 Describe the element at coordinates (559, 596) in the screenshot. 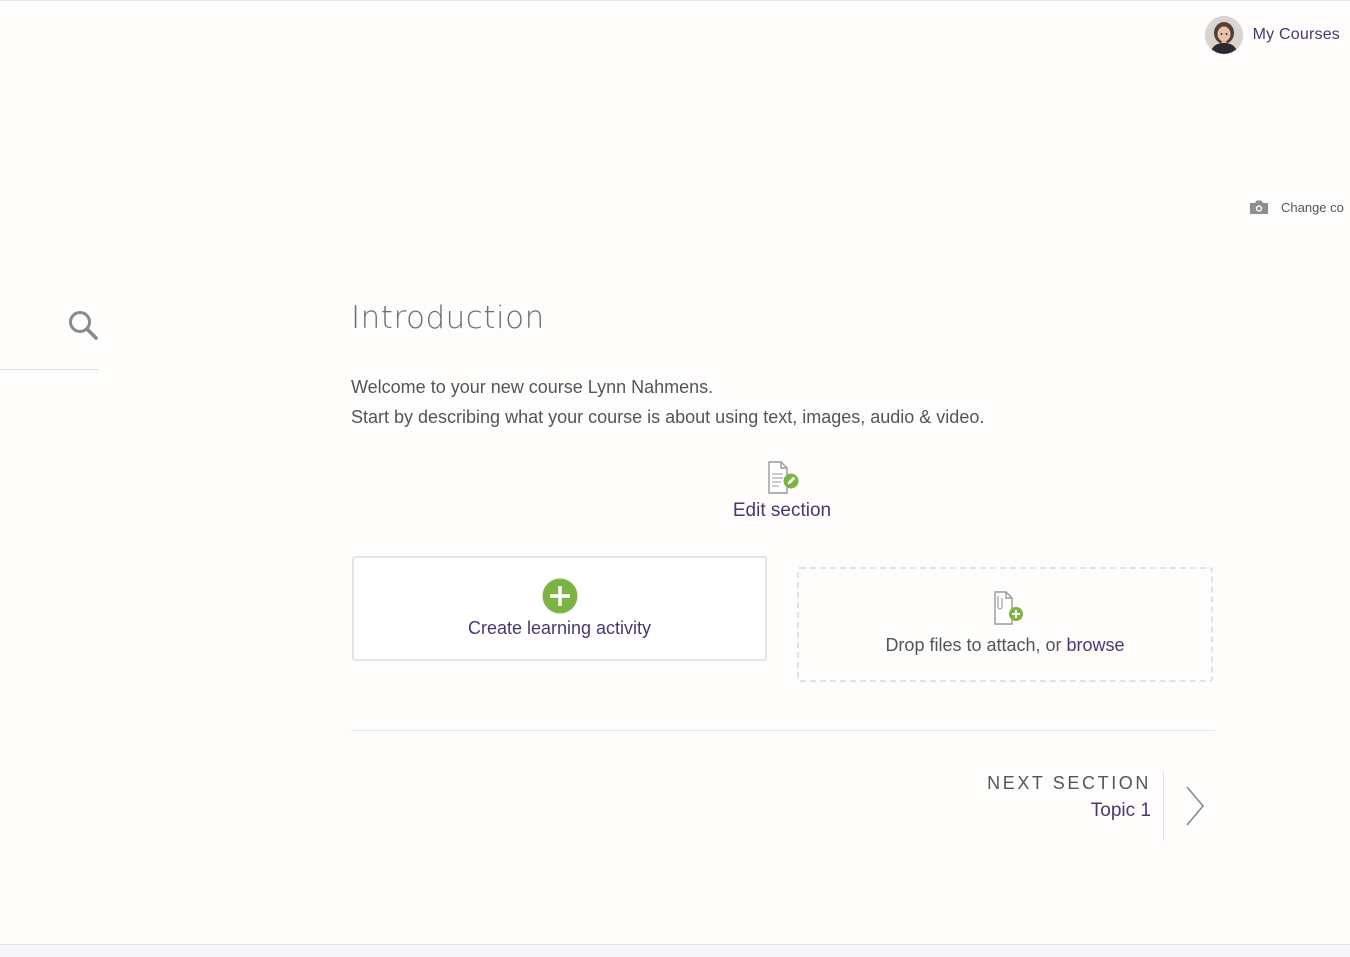

I see `plus-icon` at that location.